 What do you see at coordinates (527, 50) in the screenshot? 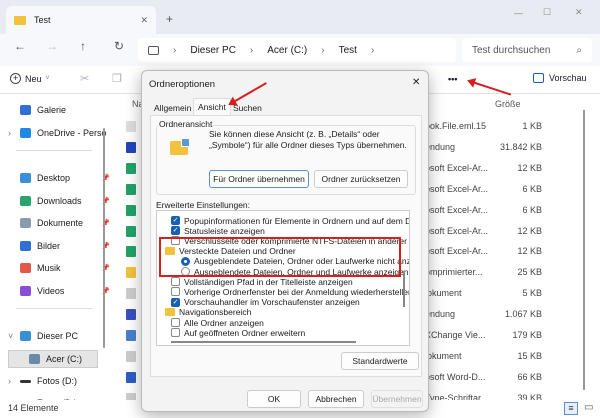
I see `search-input: Test durchsuchen ⌕` at bounding box center [527, 50].